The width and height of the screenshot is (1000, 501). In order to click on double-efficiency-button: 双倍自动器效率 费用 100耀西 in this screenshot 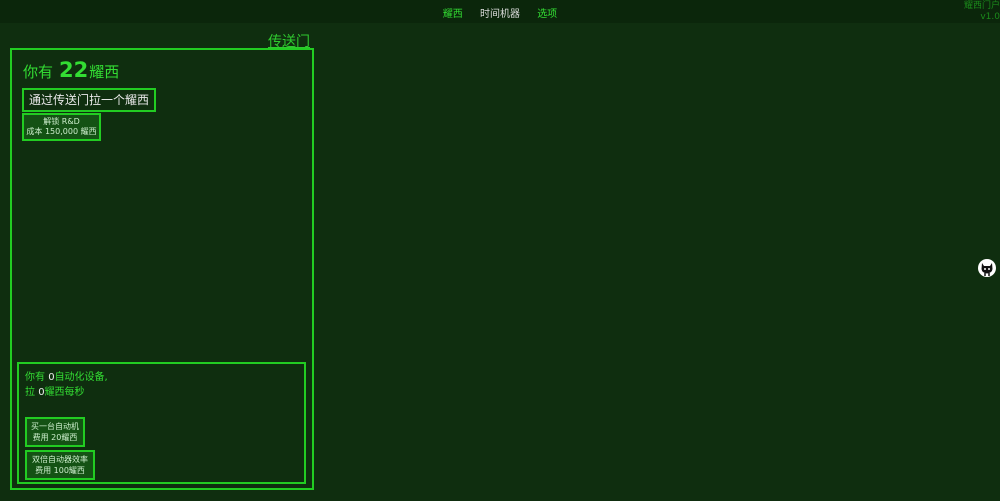, I will do `click(60, 465)`.